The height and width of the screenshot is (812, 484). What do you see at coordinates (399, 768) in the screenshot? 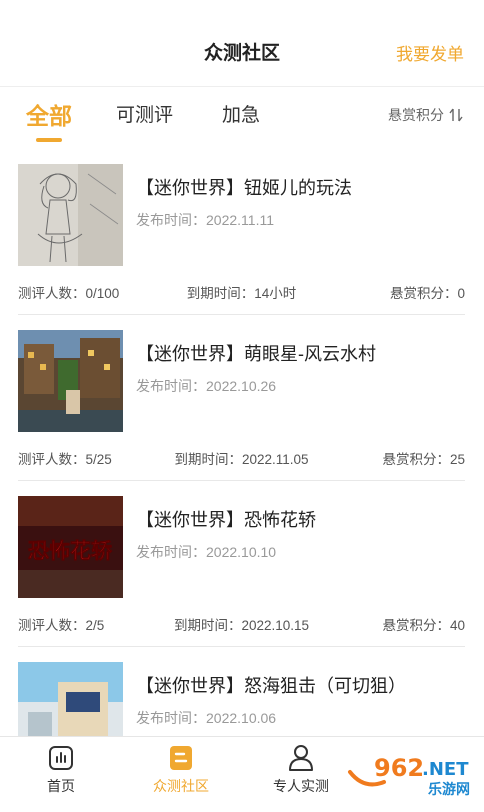
I see `svg-text: 962` at bounding box center [399, 768].